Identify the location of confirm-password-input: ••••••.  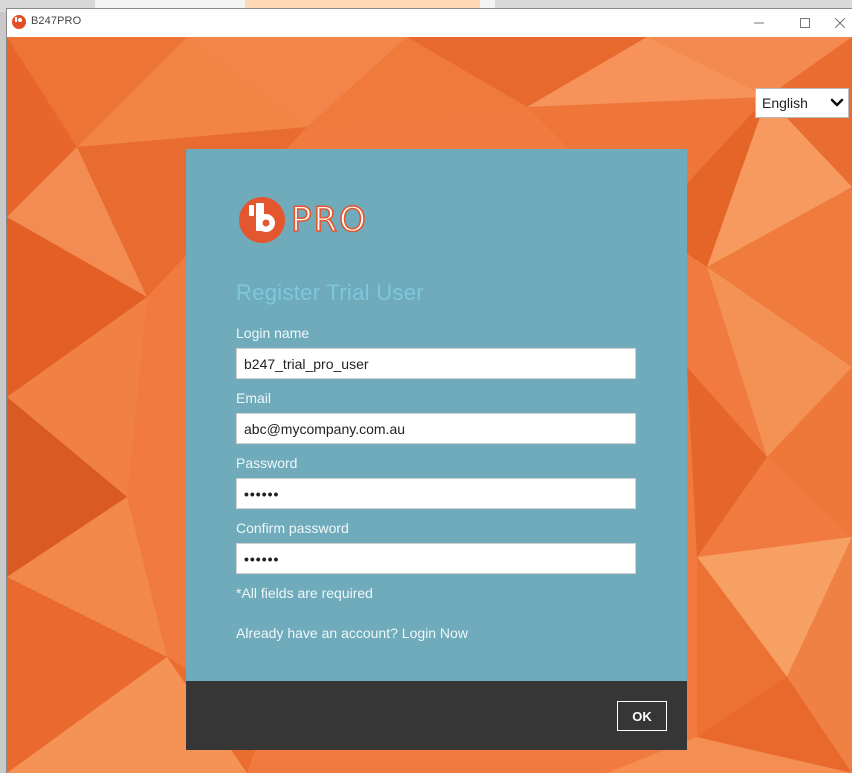
(436, 558).